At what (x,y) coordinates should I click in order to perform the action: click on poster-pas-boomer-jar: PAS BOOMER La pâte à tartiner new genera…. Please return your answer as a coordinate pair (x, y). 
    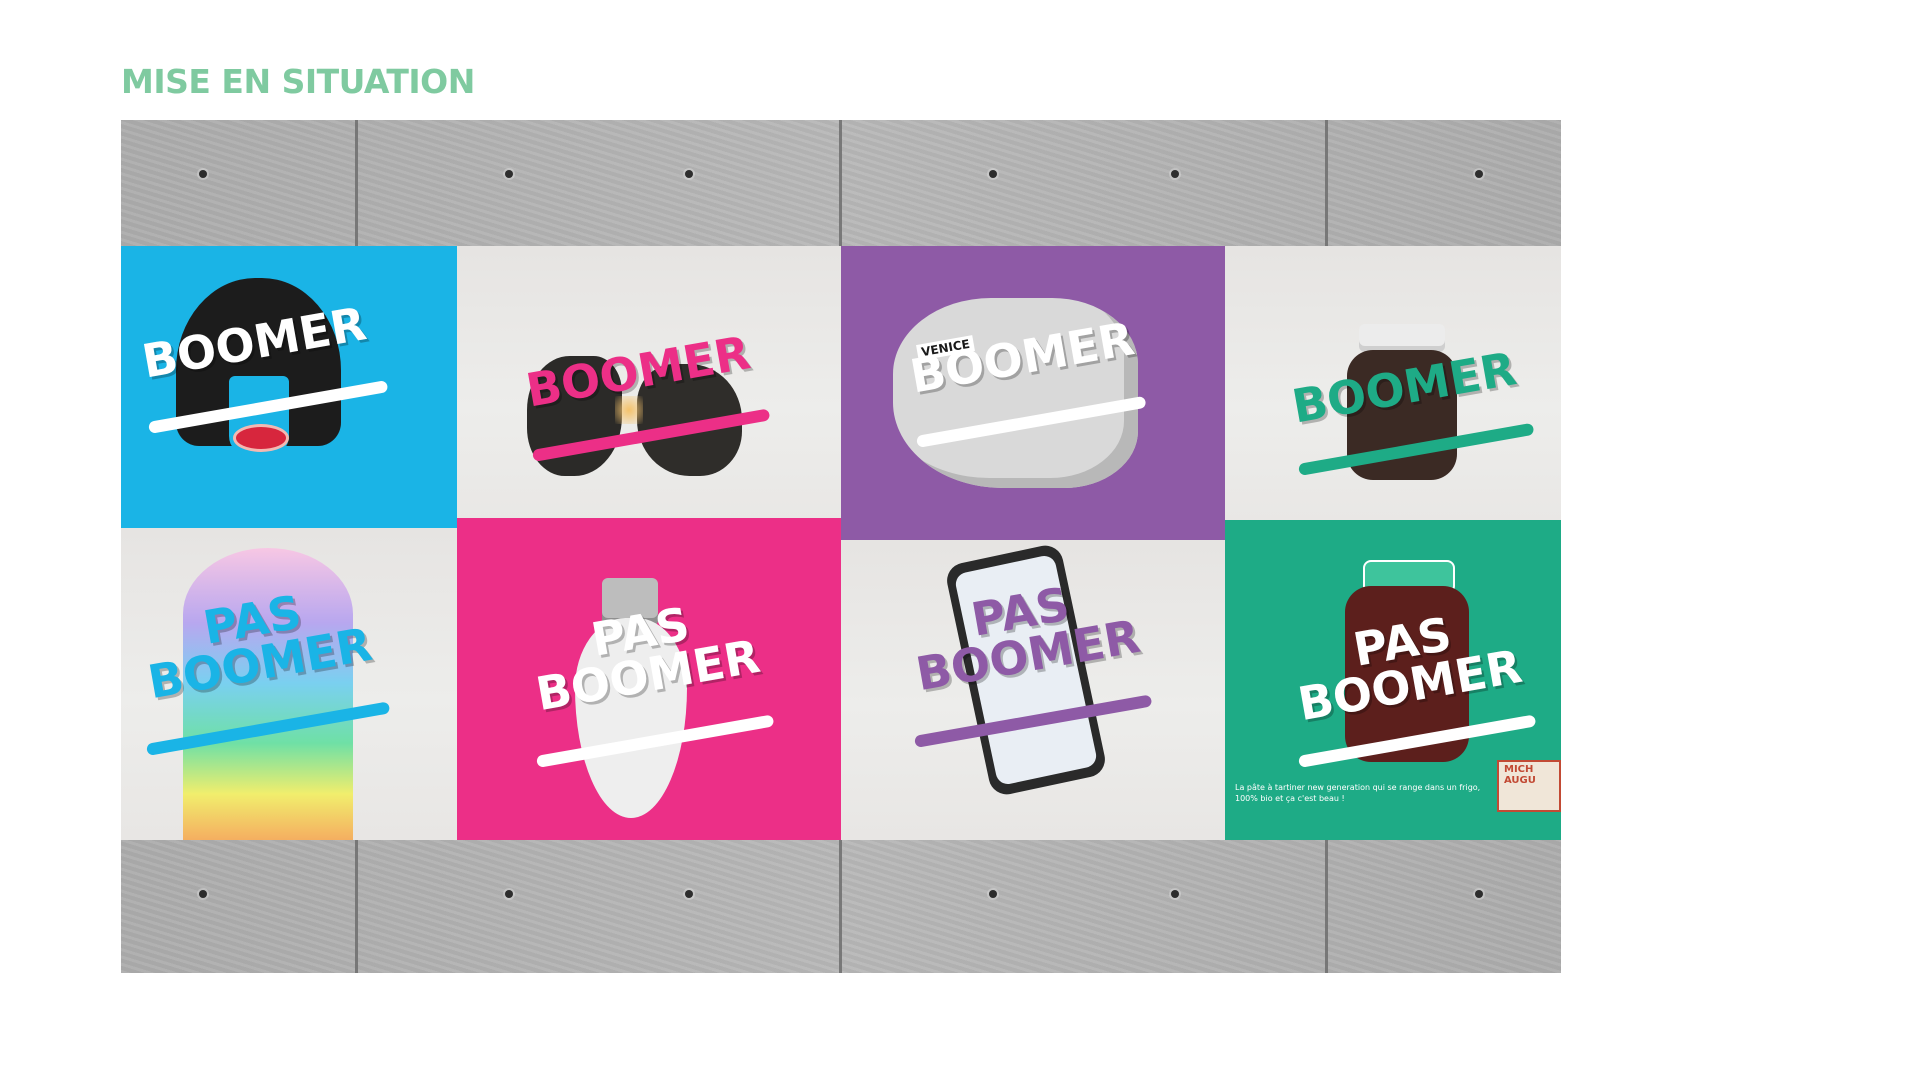
    Looking at the image, I should click on (1393, 680).